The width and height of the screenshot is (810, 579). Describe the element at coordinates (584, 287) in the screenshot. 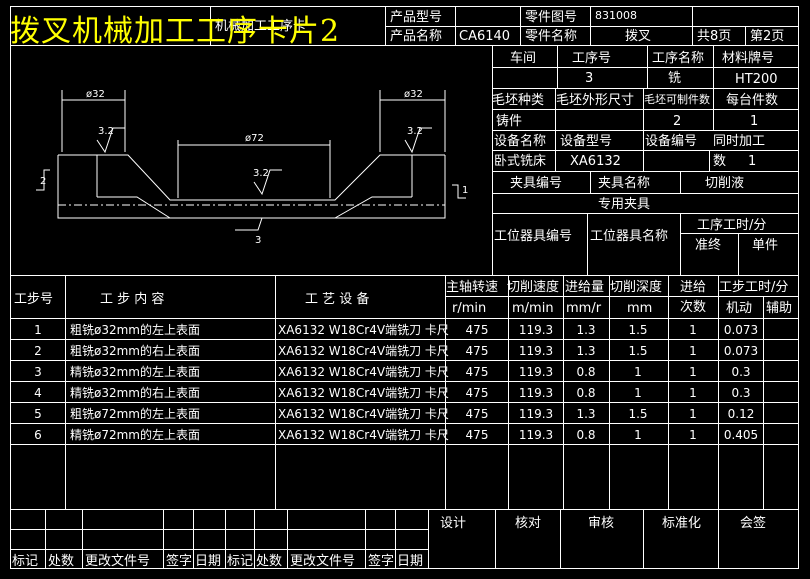

I see `col-feed: 进给量` at that location.